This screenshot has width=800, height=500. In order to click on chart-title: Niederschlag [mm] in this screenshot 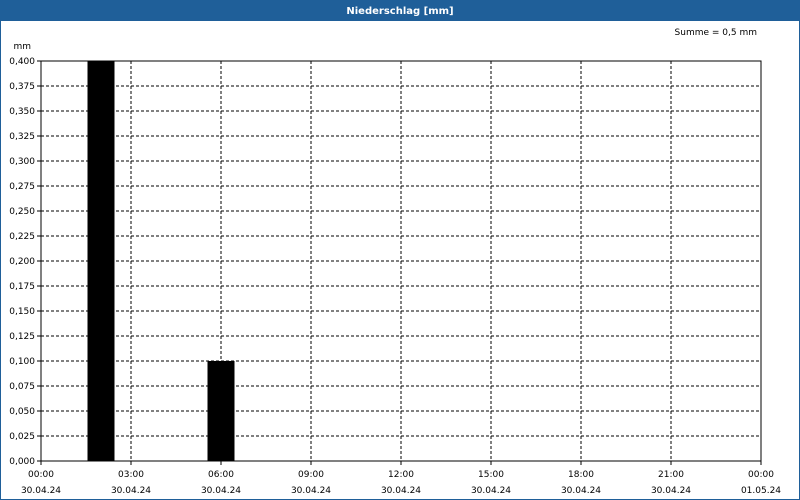, I will do `click(400, 11)`.